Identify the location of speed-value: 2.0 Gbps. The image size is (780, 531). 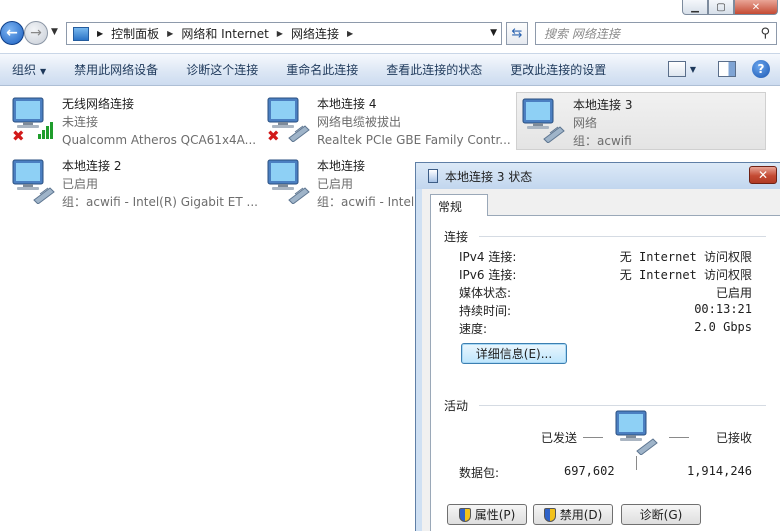
(723, 327).